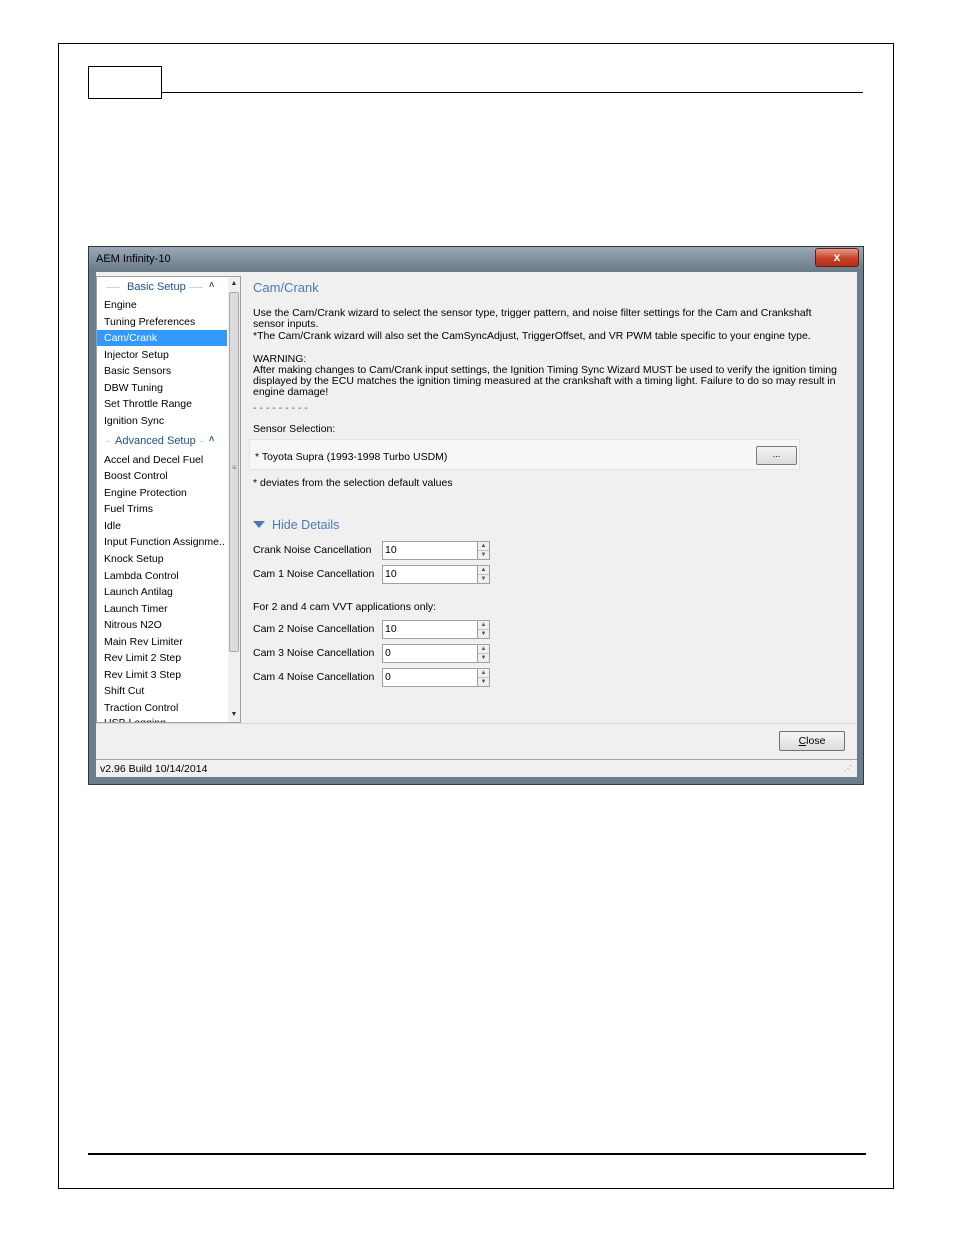  Describe the element at coordinates (314, 653) in the screenshot. I see `field-label: Cam 3 Noise Cancellation` at that location.